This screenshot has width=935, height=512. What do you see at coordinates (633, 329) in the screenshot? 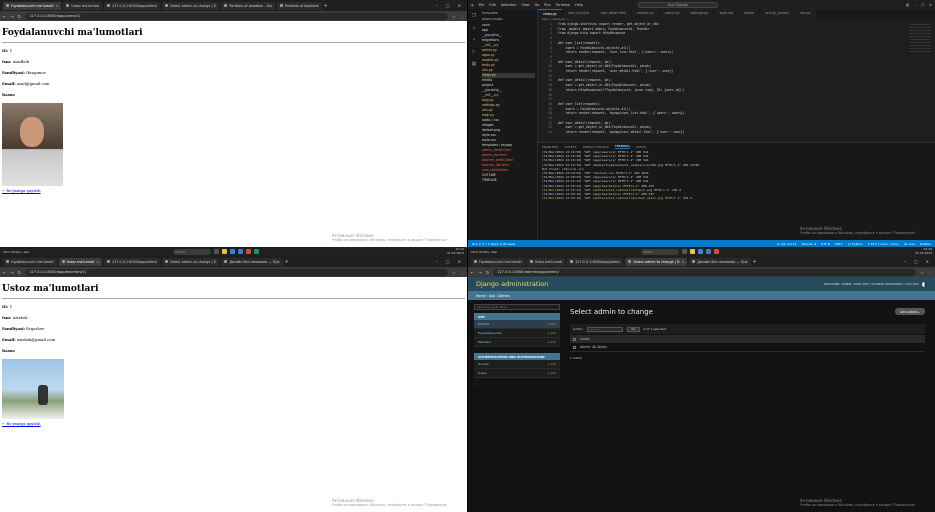
I see `go-button: Go` at bounding box center [633, 329].